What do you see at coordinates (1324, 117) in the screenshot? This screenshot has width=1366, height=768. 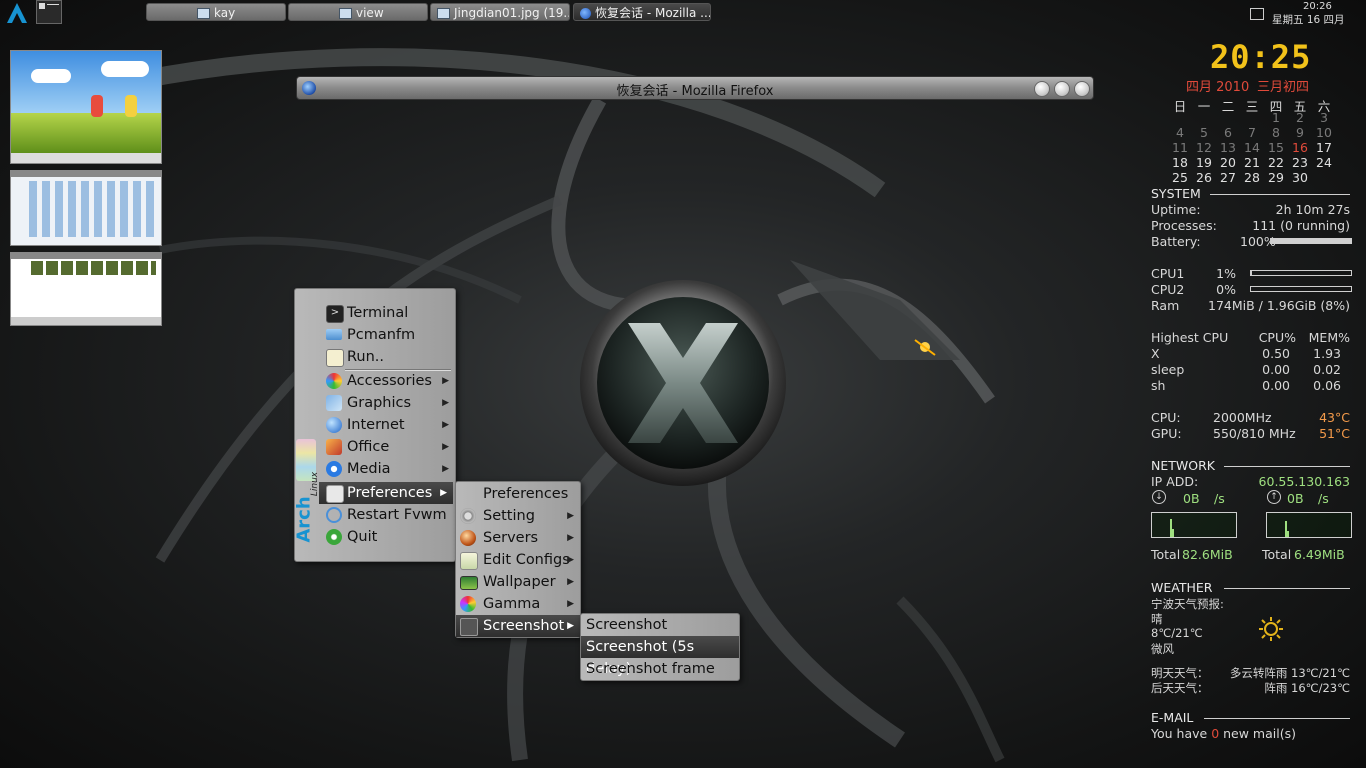 I see `calendar-day: 3` at bounding box center [1324, 117].